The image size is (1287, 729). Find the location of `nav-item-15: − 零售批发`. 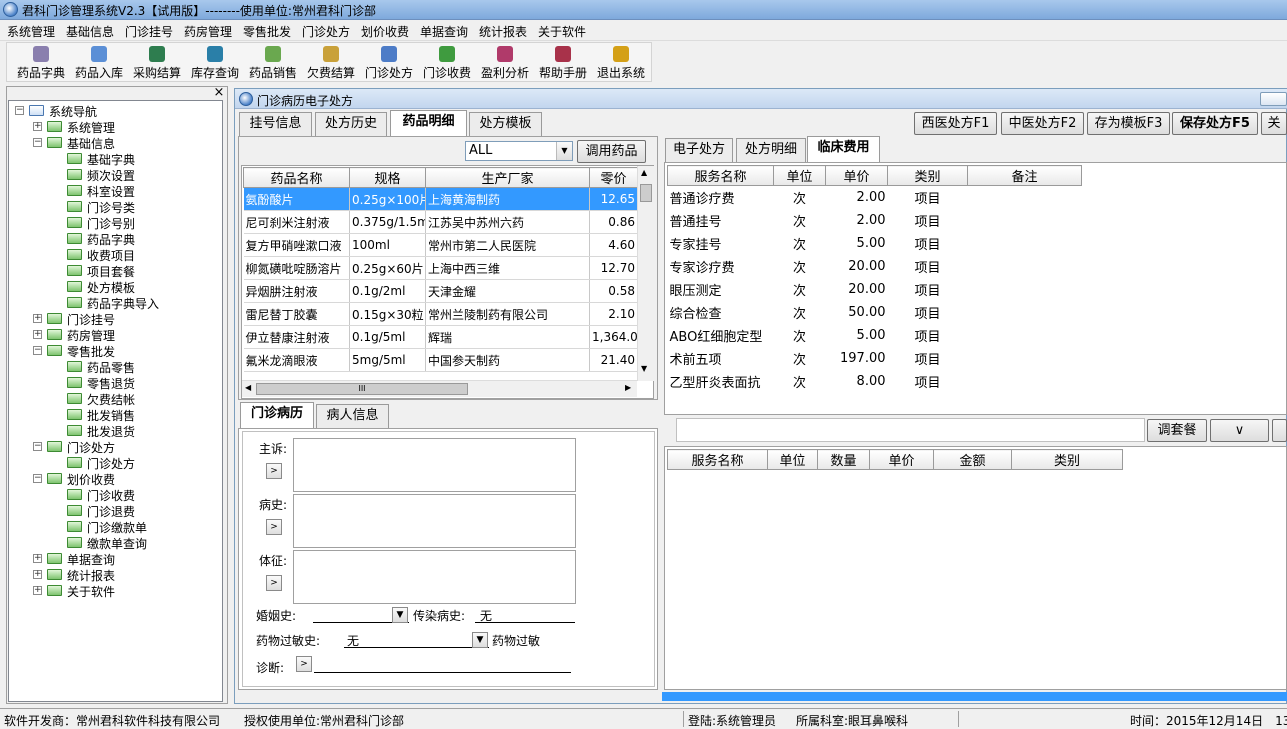

nav-item-15: − 零售批发 is located at coordinates (114, 351).